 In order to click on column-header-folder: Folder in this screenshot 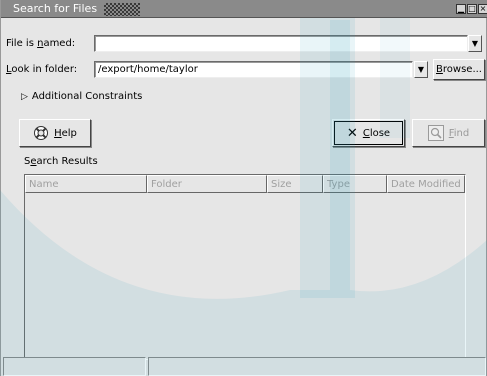, I will do `click(207, 184)`.